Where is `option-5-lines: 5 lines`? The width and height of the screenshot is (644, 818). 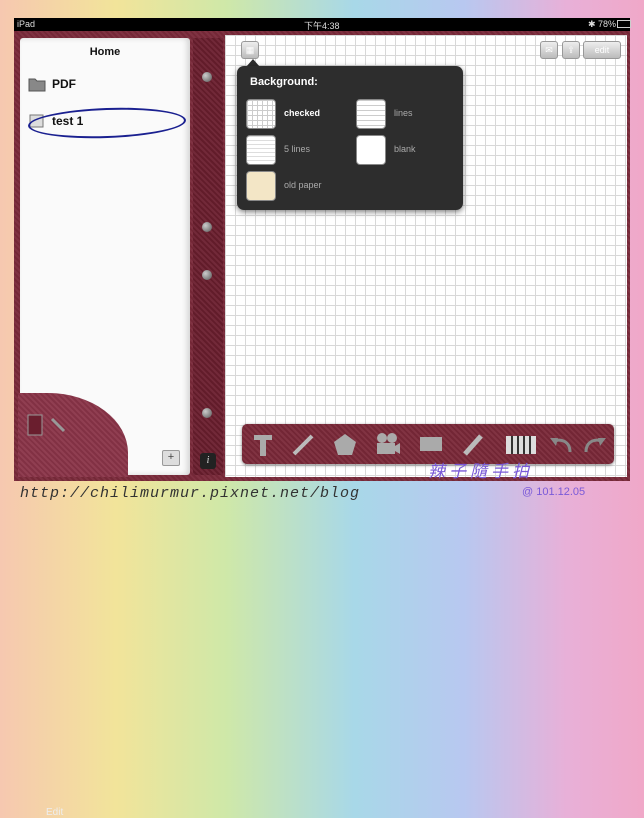 option-5-lines: 5 lines is located at coordinates (301, 151).